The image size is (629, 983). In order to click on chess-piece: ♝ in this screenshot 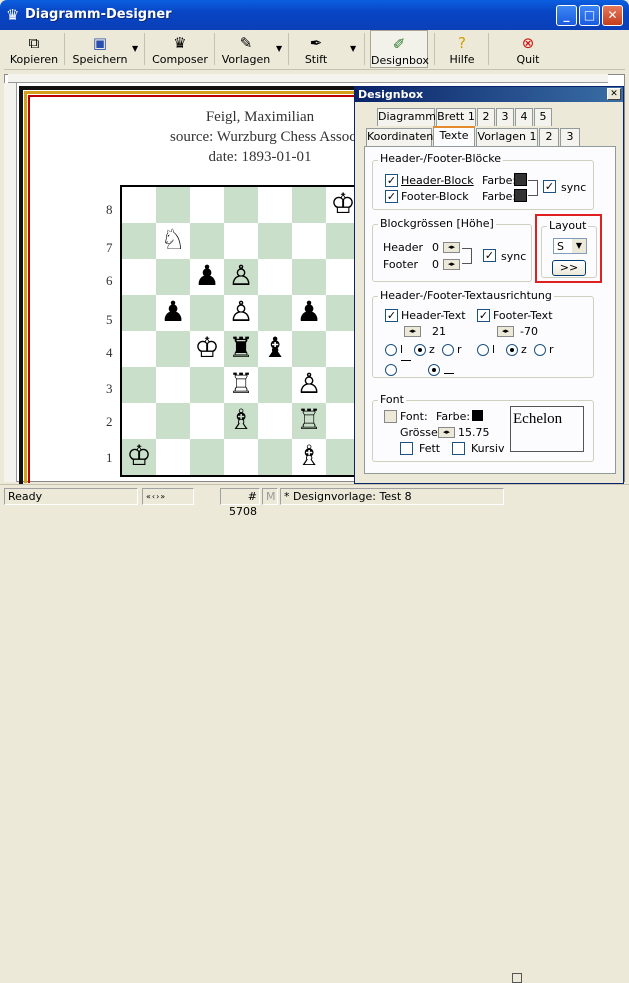, I will do `click(275, 348)`.